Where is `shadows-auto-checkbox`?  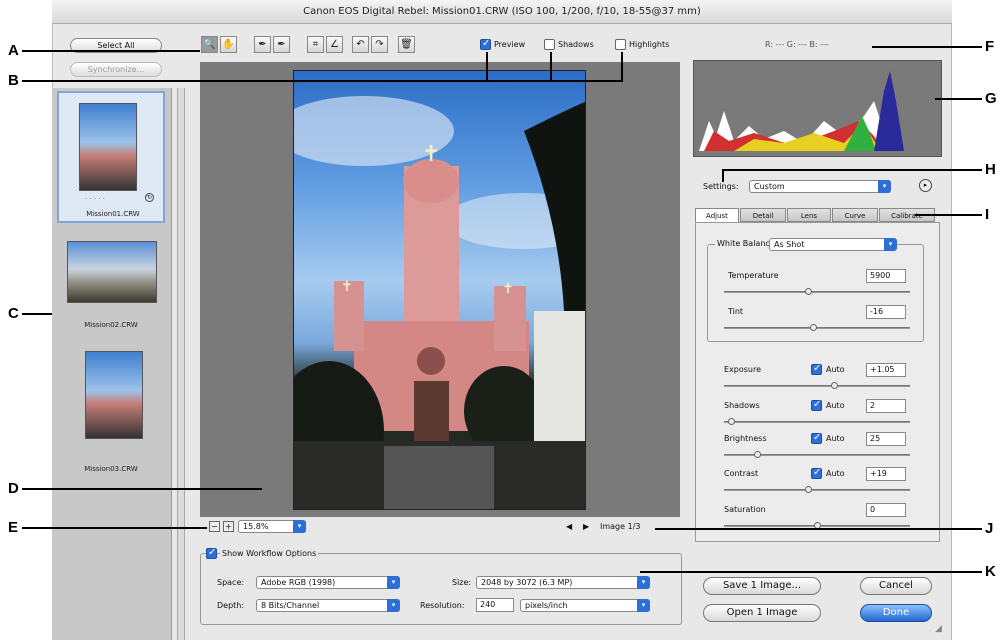 shadows-auto-checkbox is located at coordinates (816, 405).